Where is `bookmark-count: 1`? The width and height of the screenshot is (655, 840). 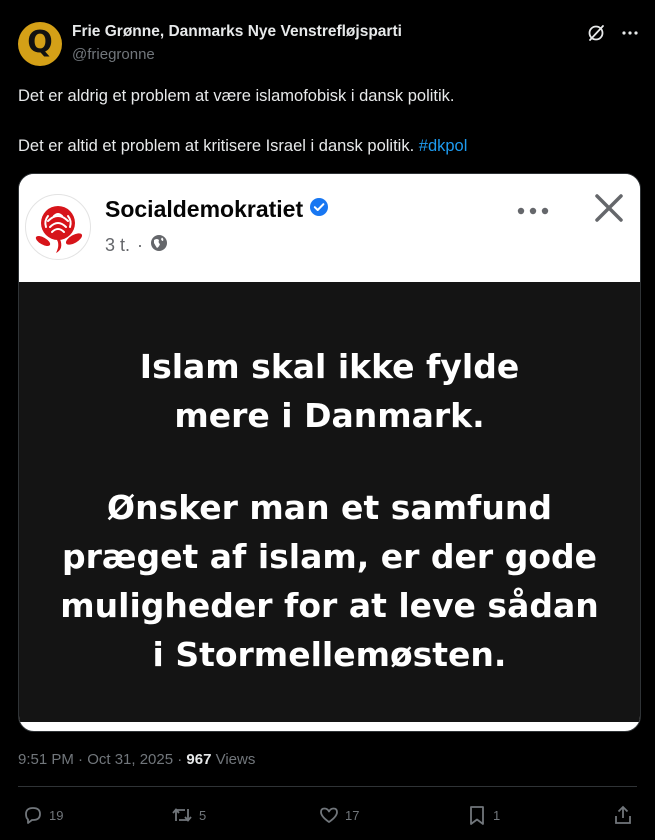 bookmark-count: 1 is located at coordinates (497, 815).